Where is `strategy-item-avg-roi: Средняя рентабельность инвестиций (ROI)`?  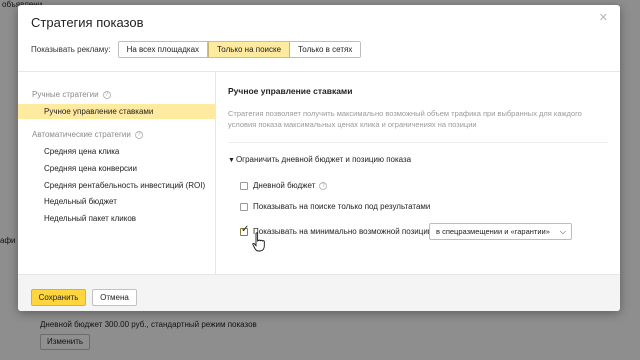
strategy-item-avg-roi: Средняя рентабельность инвестиций (ROI) is located at coordinates (117, 185).